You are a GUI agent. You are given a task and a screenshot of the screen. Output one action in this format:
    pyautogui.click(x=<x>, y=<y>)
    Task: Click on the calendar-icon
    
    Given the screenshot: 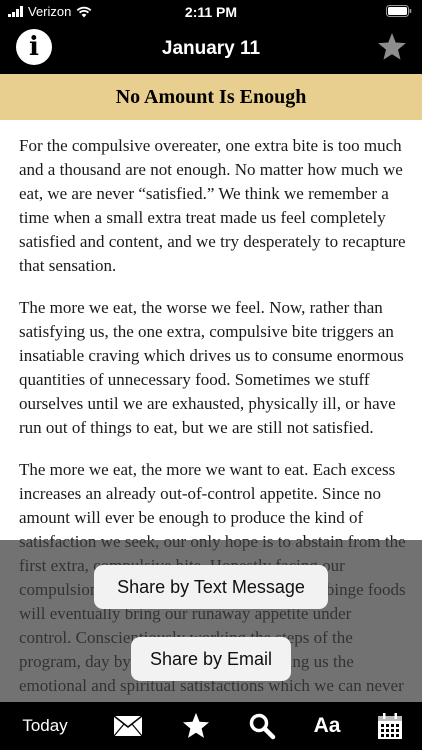 What is the action you would take?
    pyautogui.click(x=390, y=726)
    